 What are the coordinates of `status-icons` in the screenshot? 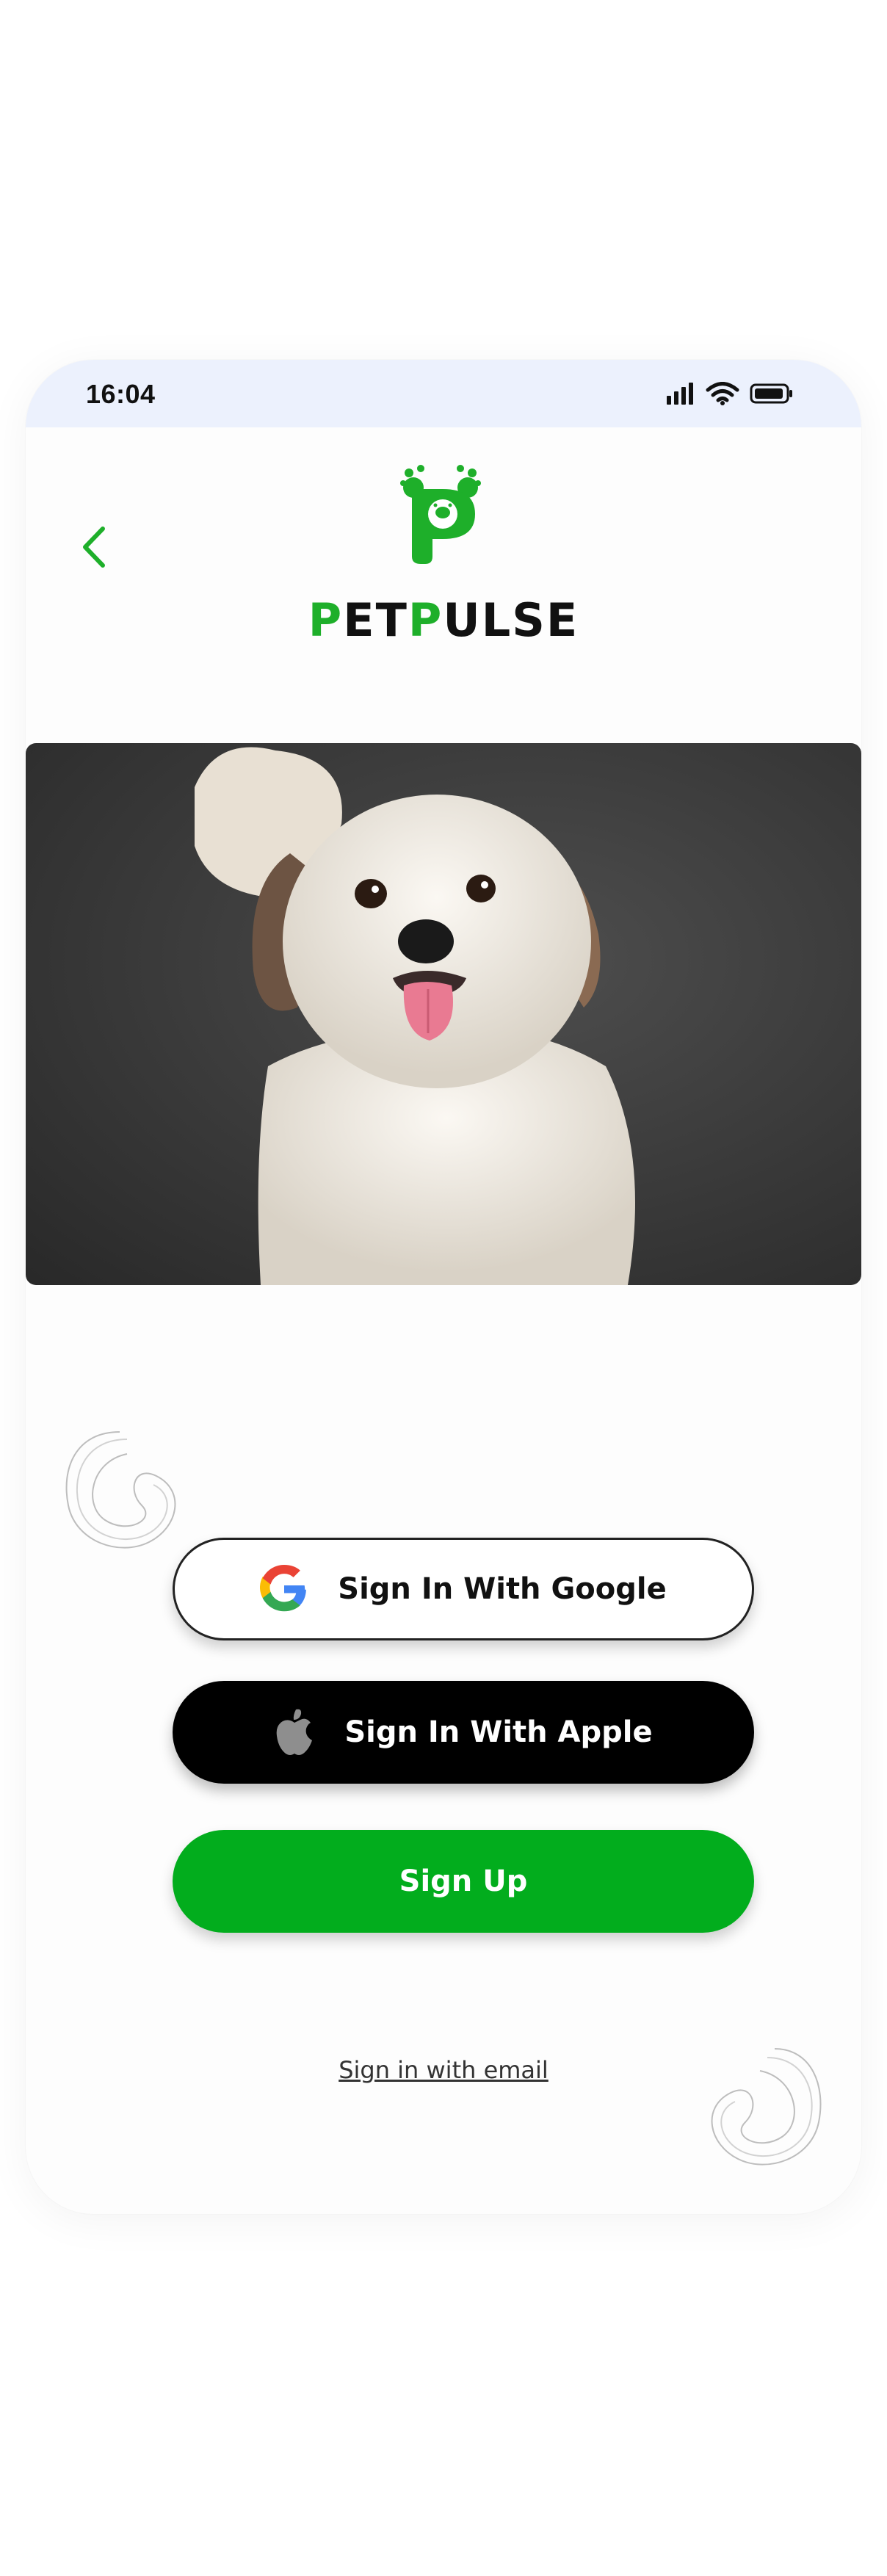 It's located at (730, 393).